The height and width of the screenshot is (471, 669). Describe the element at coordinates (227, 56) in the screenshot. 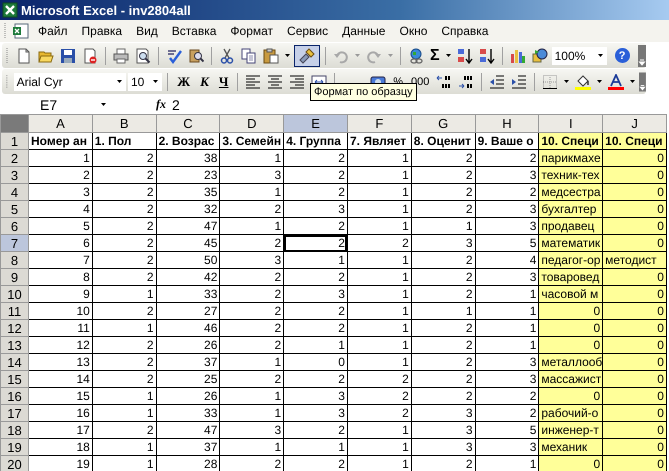

I see `scissors-icon` at that location.